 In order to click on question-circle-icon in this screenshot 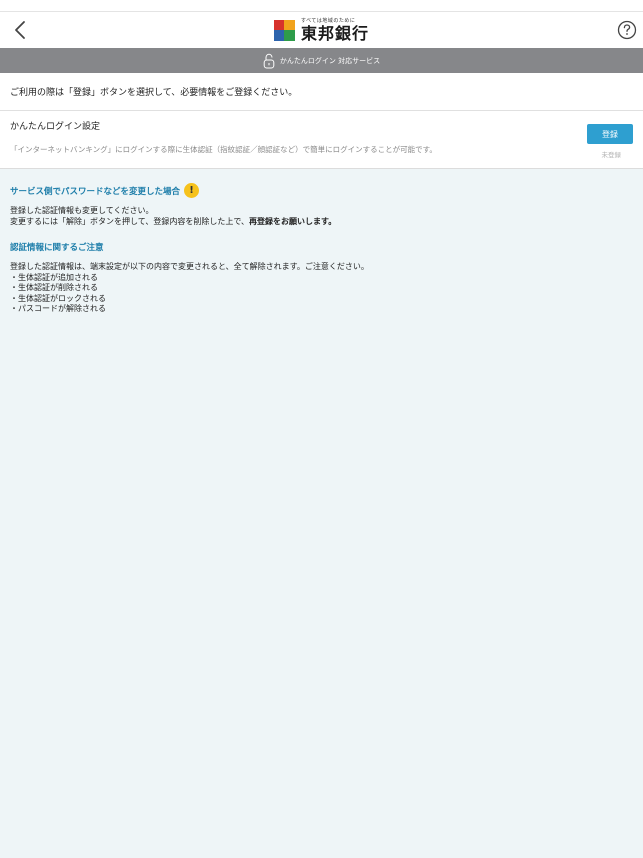, I will do `click(627, 30)`.